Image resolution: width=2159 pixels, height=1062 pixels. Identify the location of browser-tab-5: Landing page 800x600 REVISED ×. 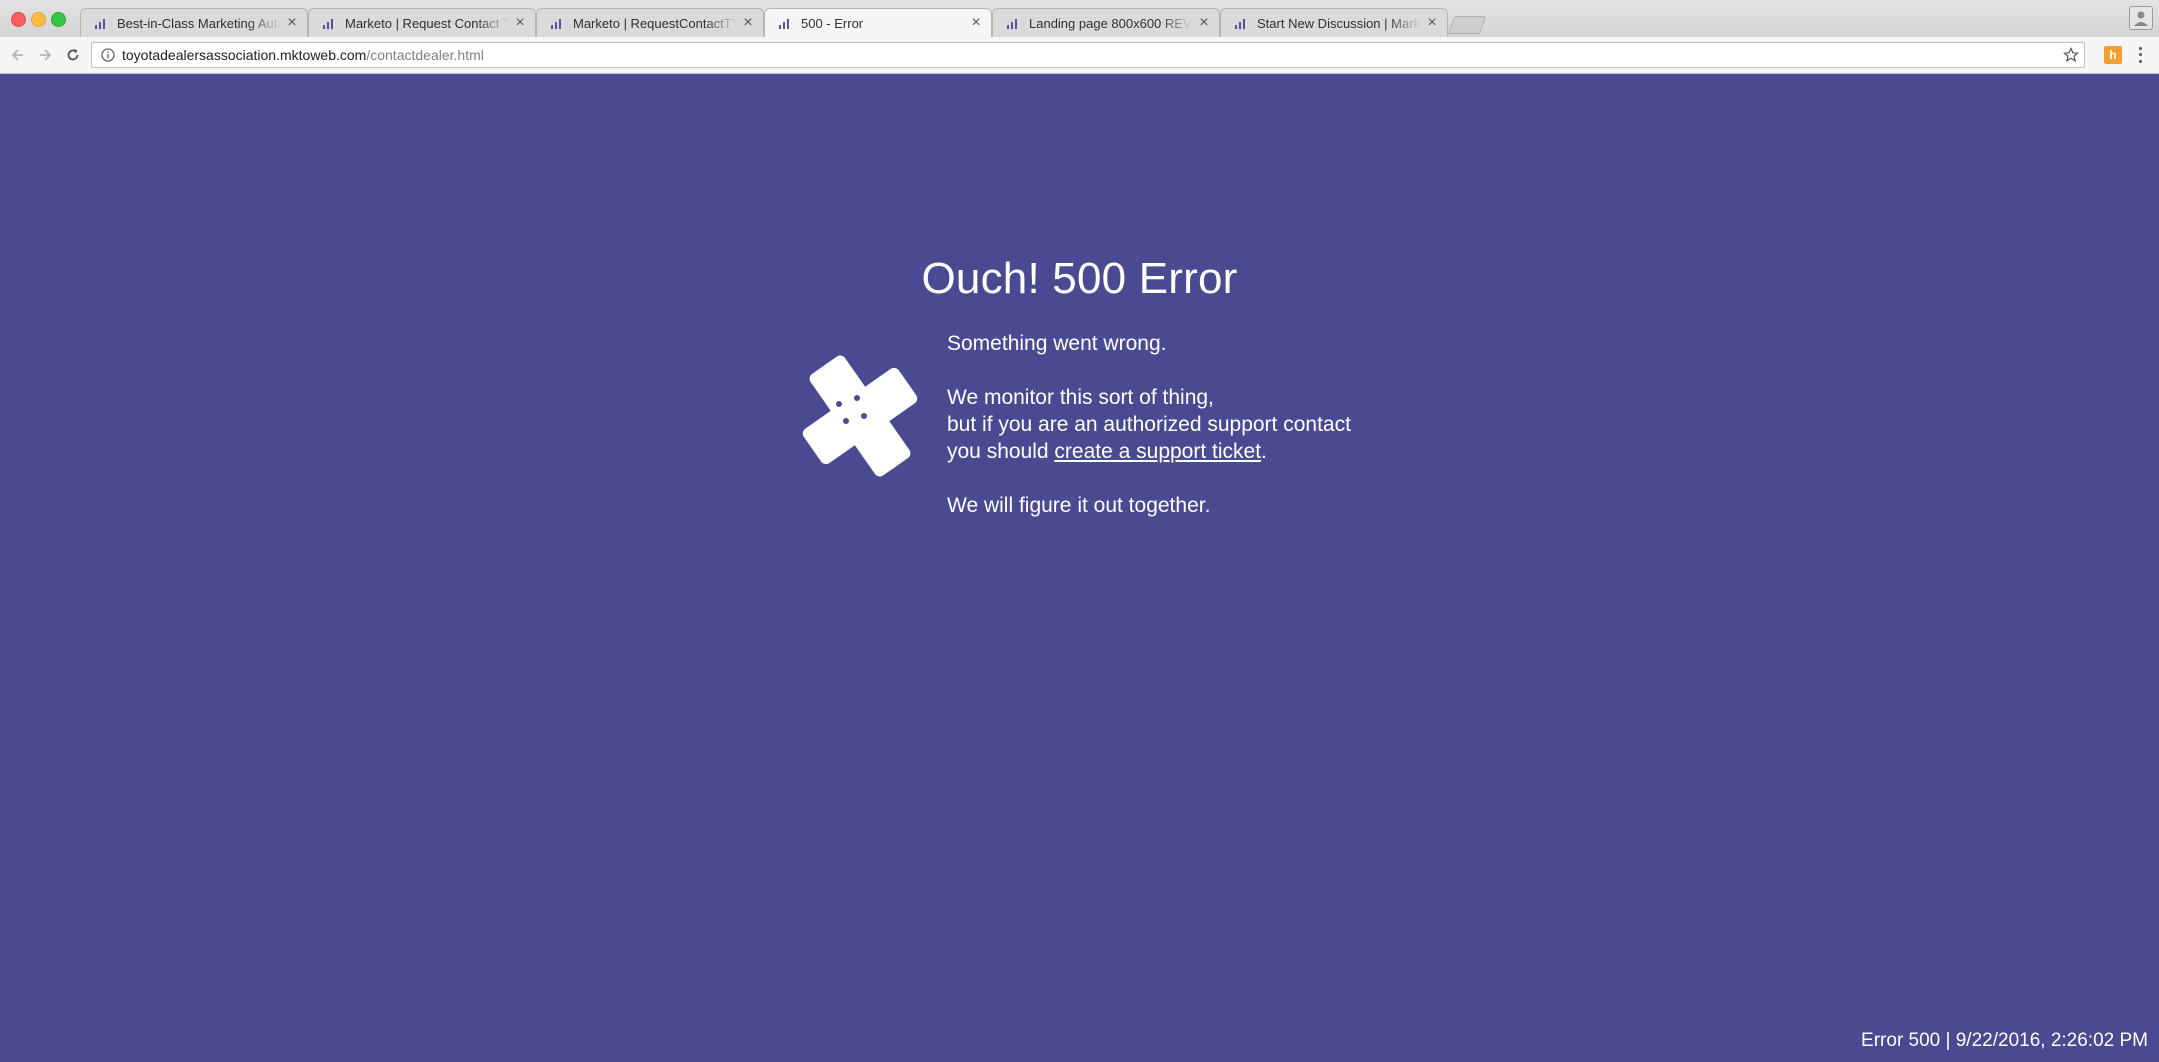
(1106, 22).